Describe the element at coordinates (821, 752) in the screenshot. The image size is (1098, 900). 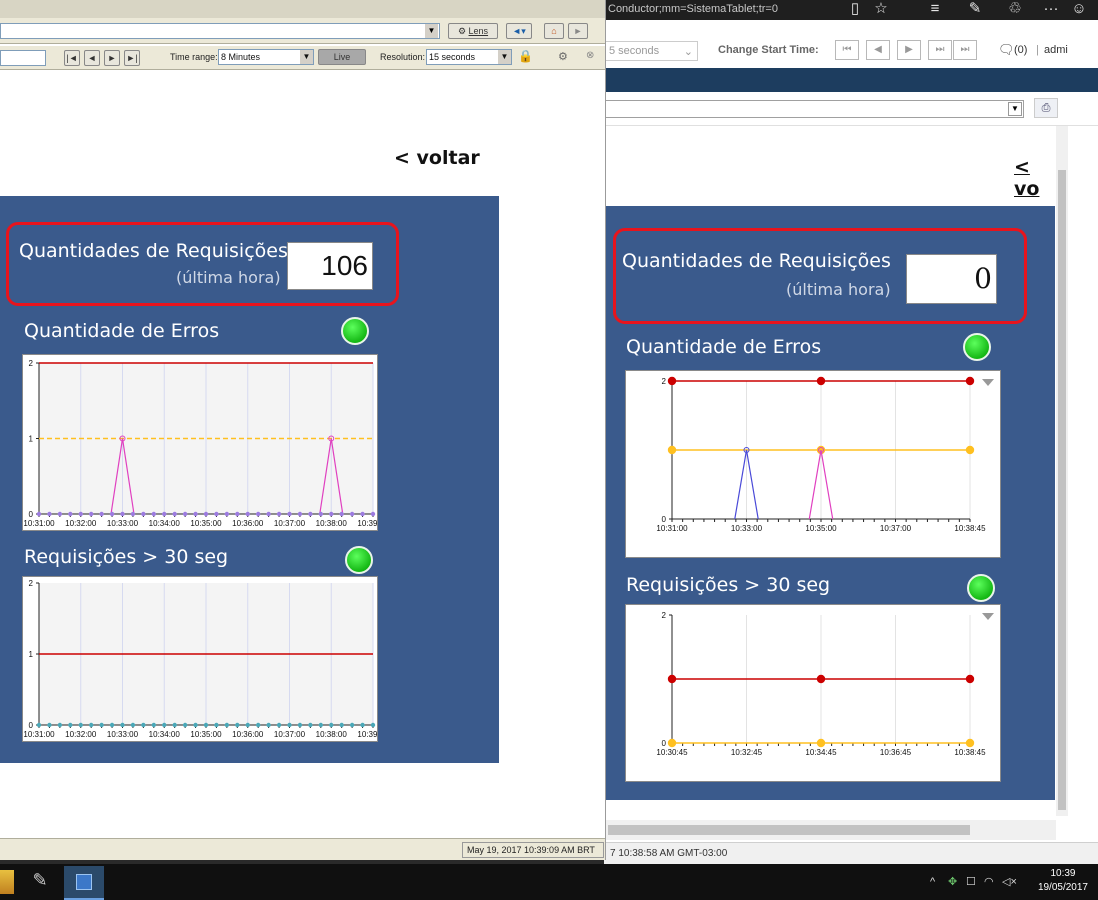
I see `x-tick-label: 10:34:45` at that location.